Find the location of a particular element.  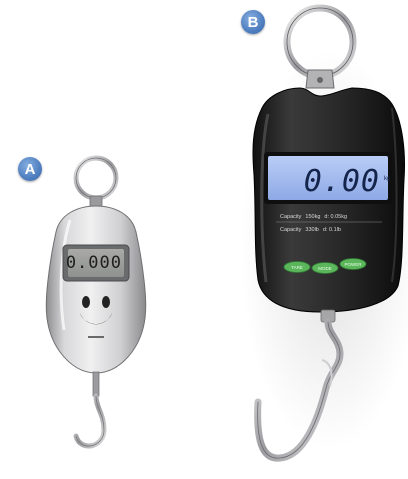

capacity-division: d: 0.1lb is located at coordinates (331, 230).